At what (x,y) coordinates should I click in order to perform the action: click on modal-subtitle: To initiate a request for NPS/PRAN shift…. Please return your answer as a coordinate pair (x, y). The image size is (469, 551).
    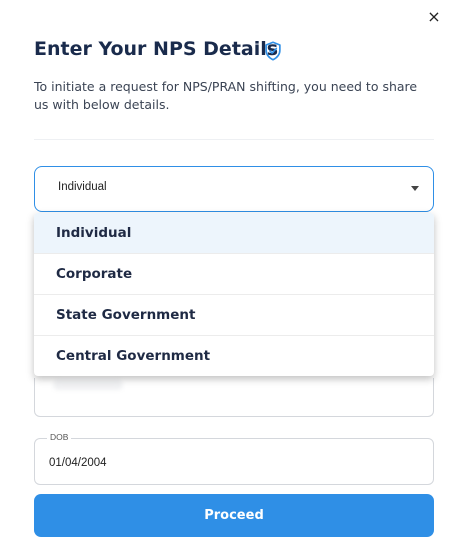
    Looking at the image, I should click on (226, 95).